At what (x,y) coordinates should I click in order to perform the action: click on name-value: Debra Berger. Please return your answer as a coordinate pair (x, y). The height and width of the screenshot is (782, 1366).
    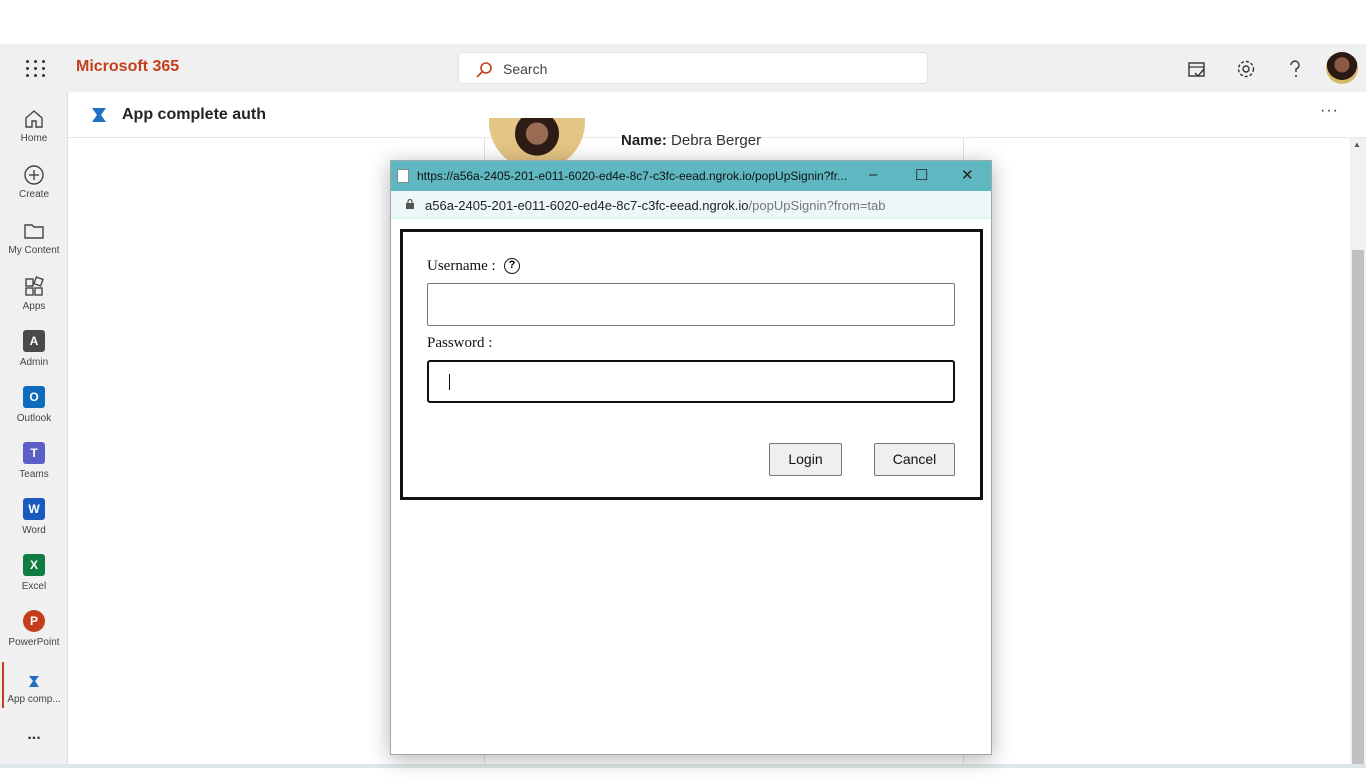
    Looking at the image, I should click on (716, 140).